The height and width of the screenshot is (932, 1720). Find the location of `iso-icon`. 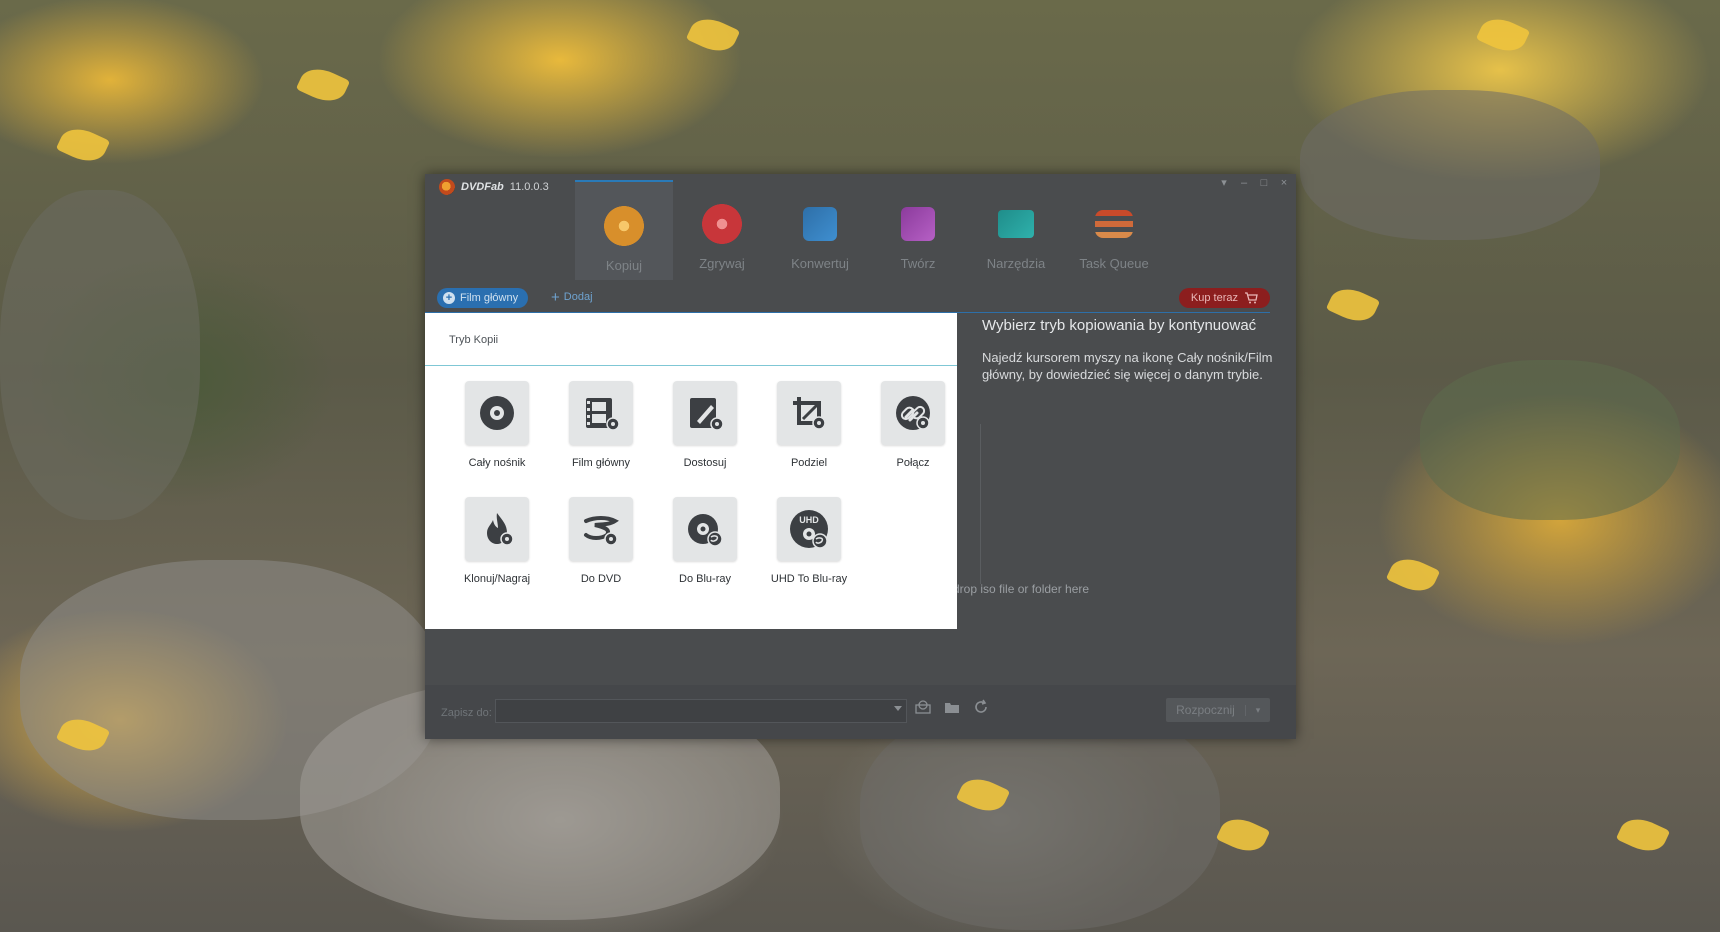

iso-icon is located at coordinates (923, 707).